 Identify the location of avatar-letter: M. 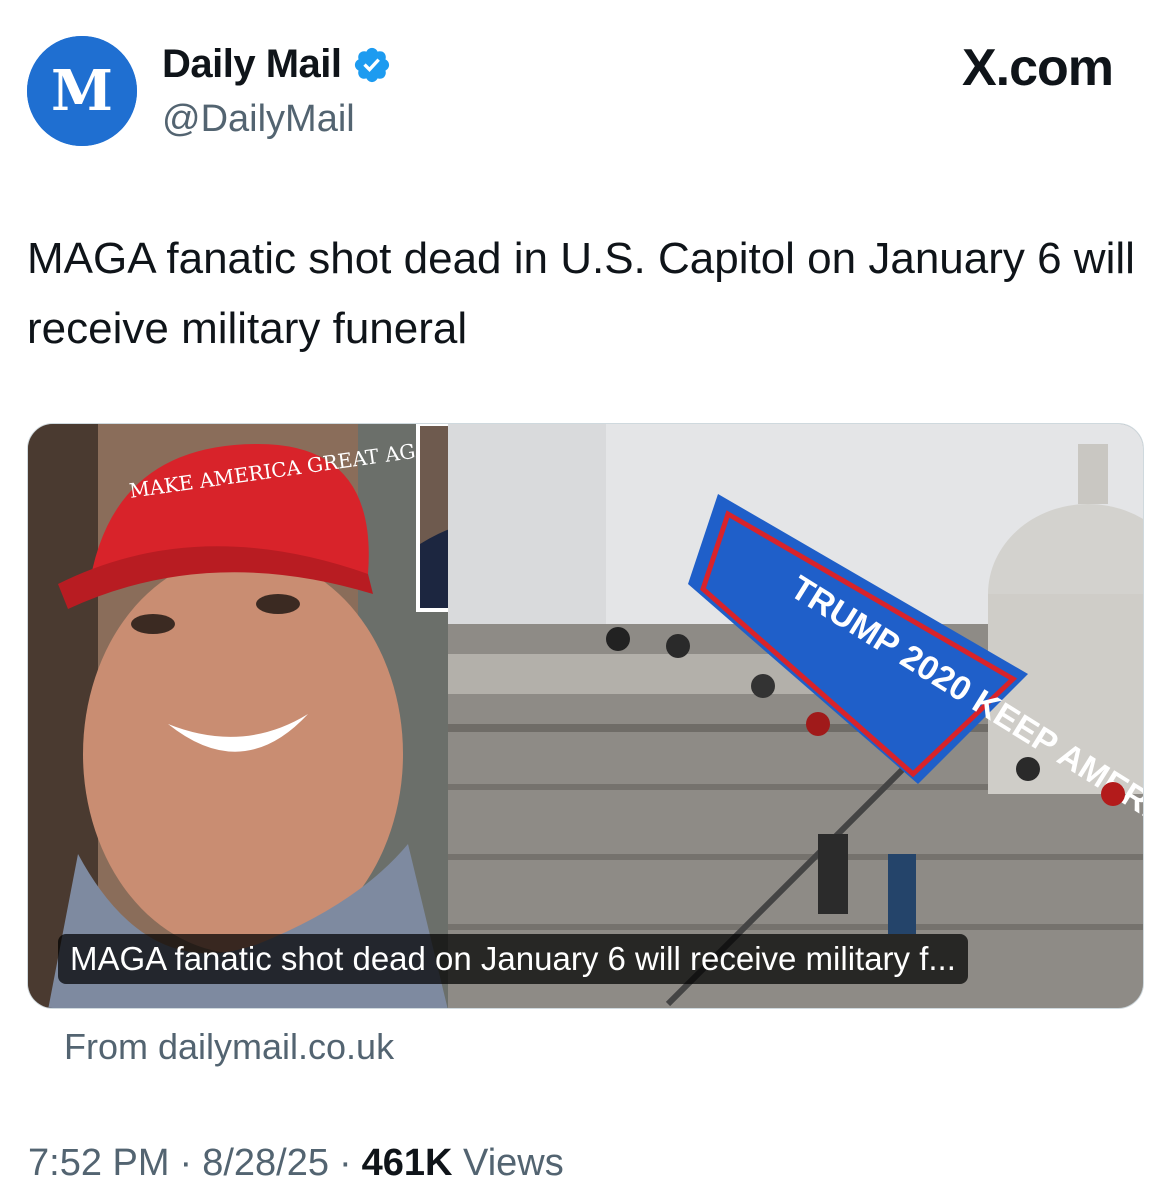
(82, 91).